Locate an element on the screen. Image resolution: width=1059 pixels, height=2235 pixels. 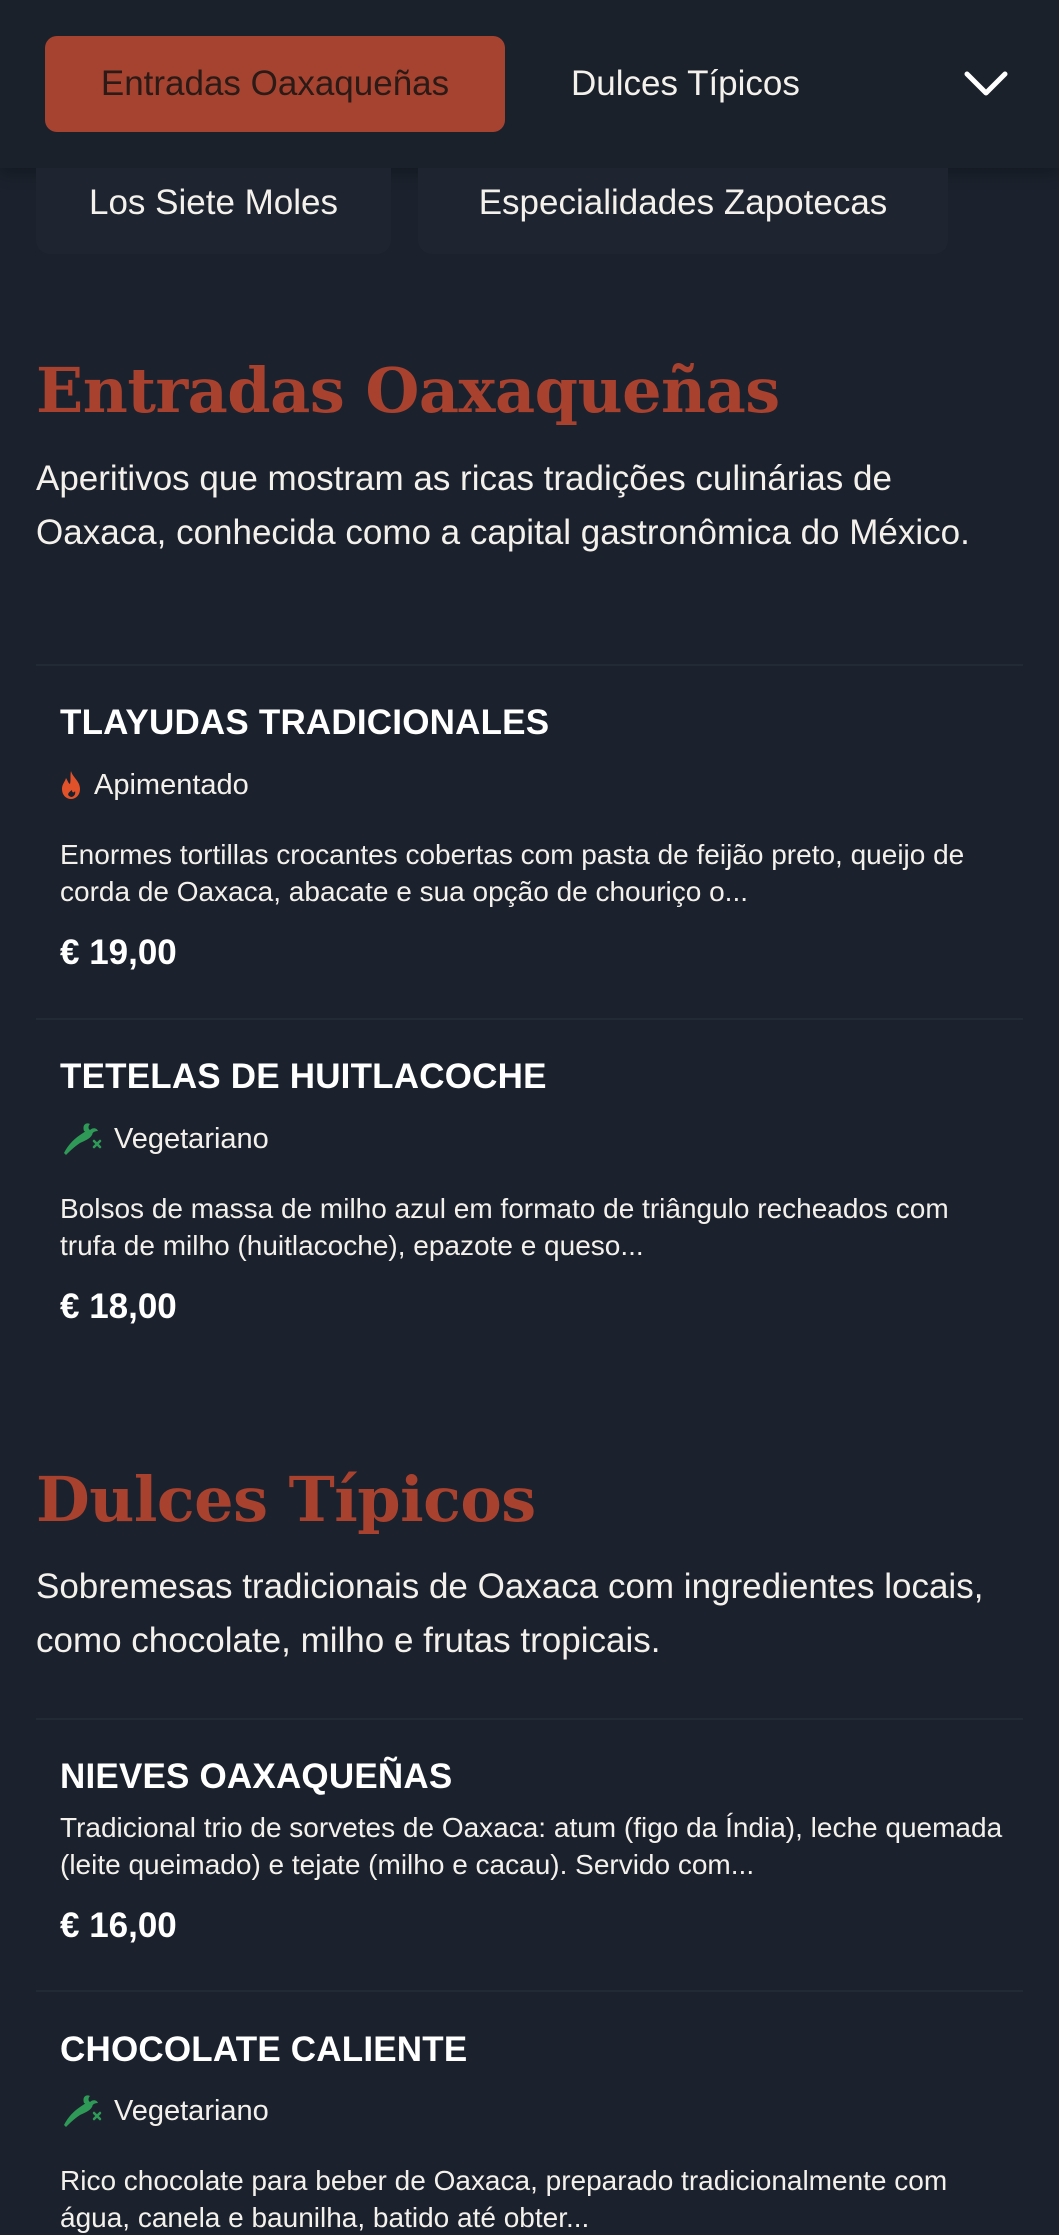
item-name: NIEVES OAXAQUEÑAS is located at coordinates (256, 1776).